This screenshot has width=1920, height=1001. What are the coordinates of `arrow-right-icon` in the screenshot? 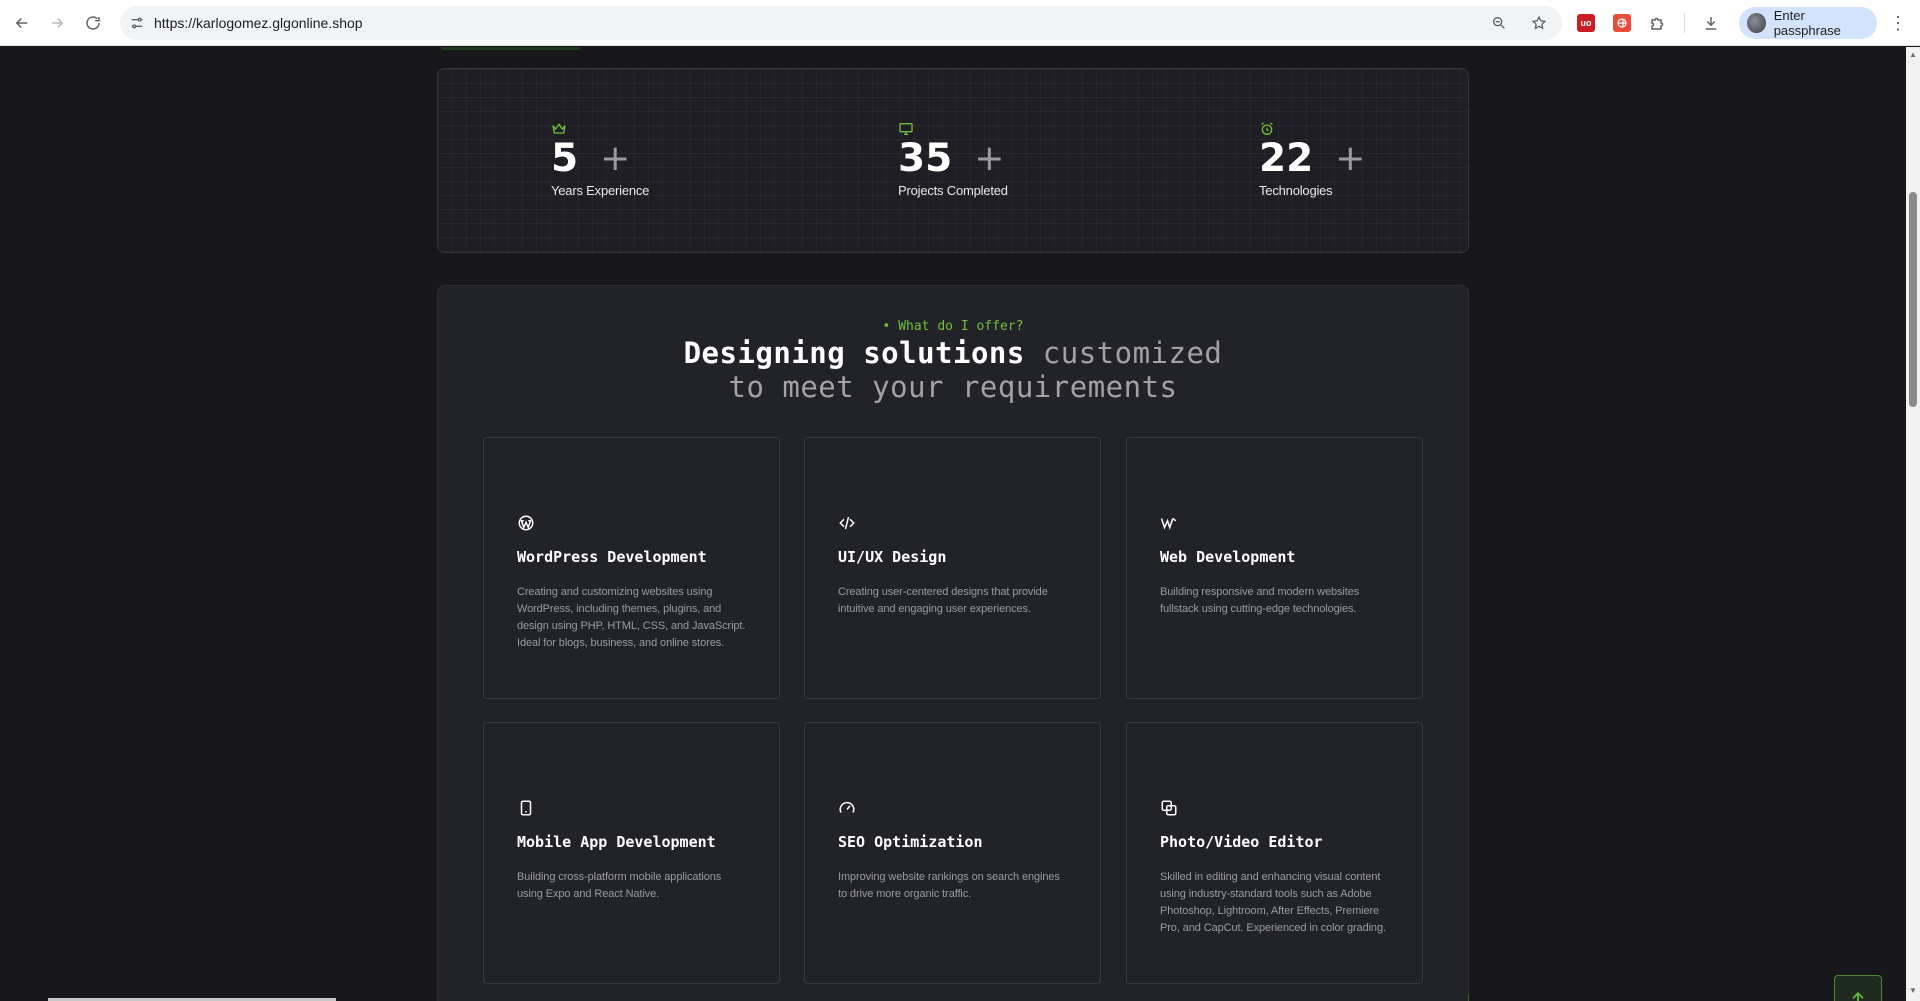 It's located at (57, 23).